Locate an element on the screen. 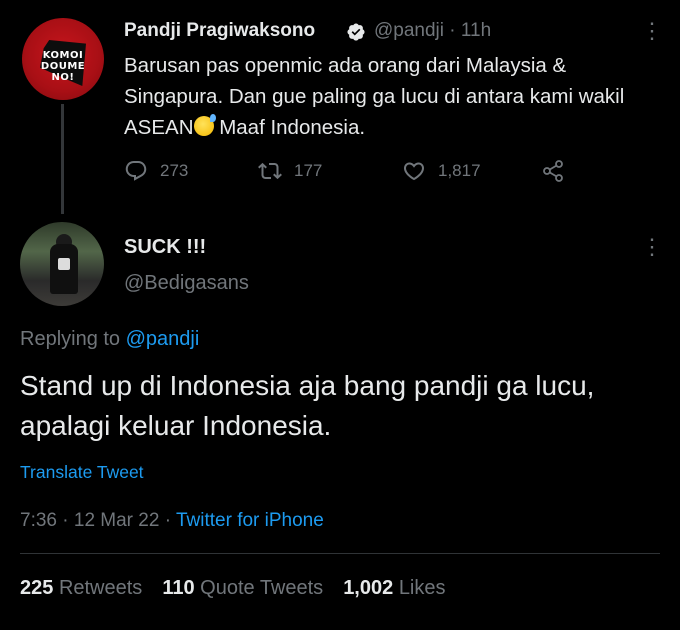 This screenshot has height=630, width=680. reply-author-handle: @Bedigasans is located at coordinates (186, 283).